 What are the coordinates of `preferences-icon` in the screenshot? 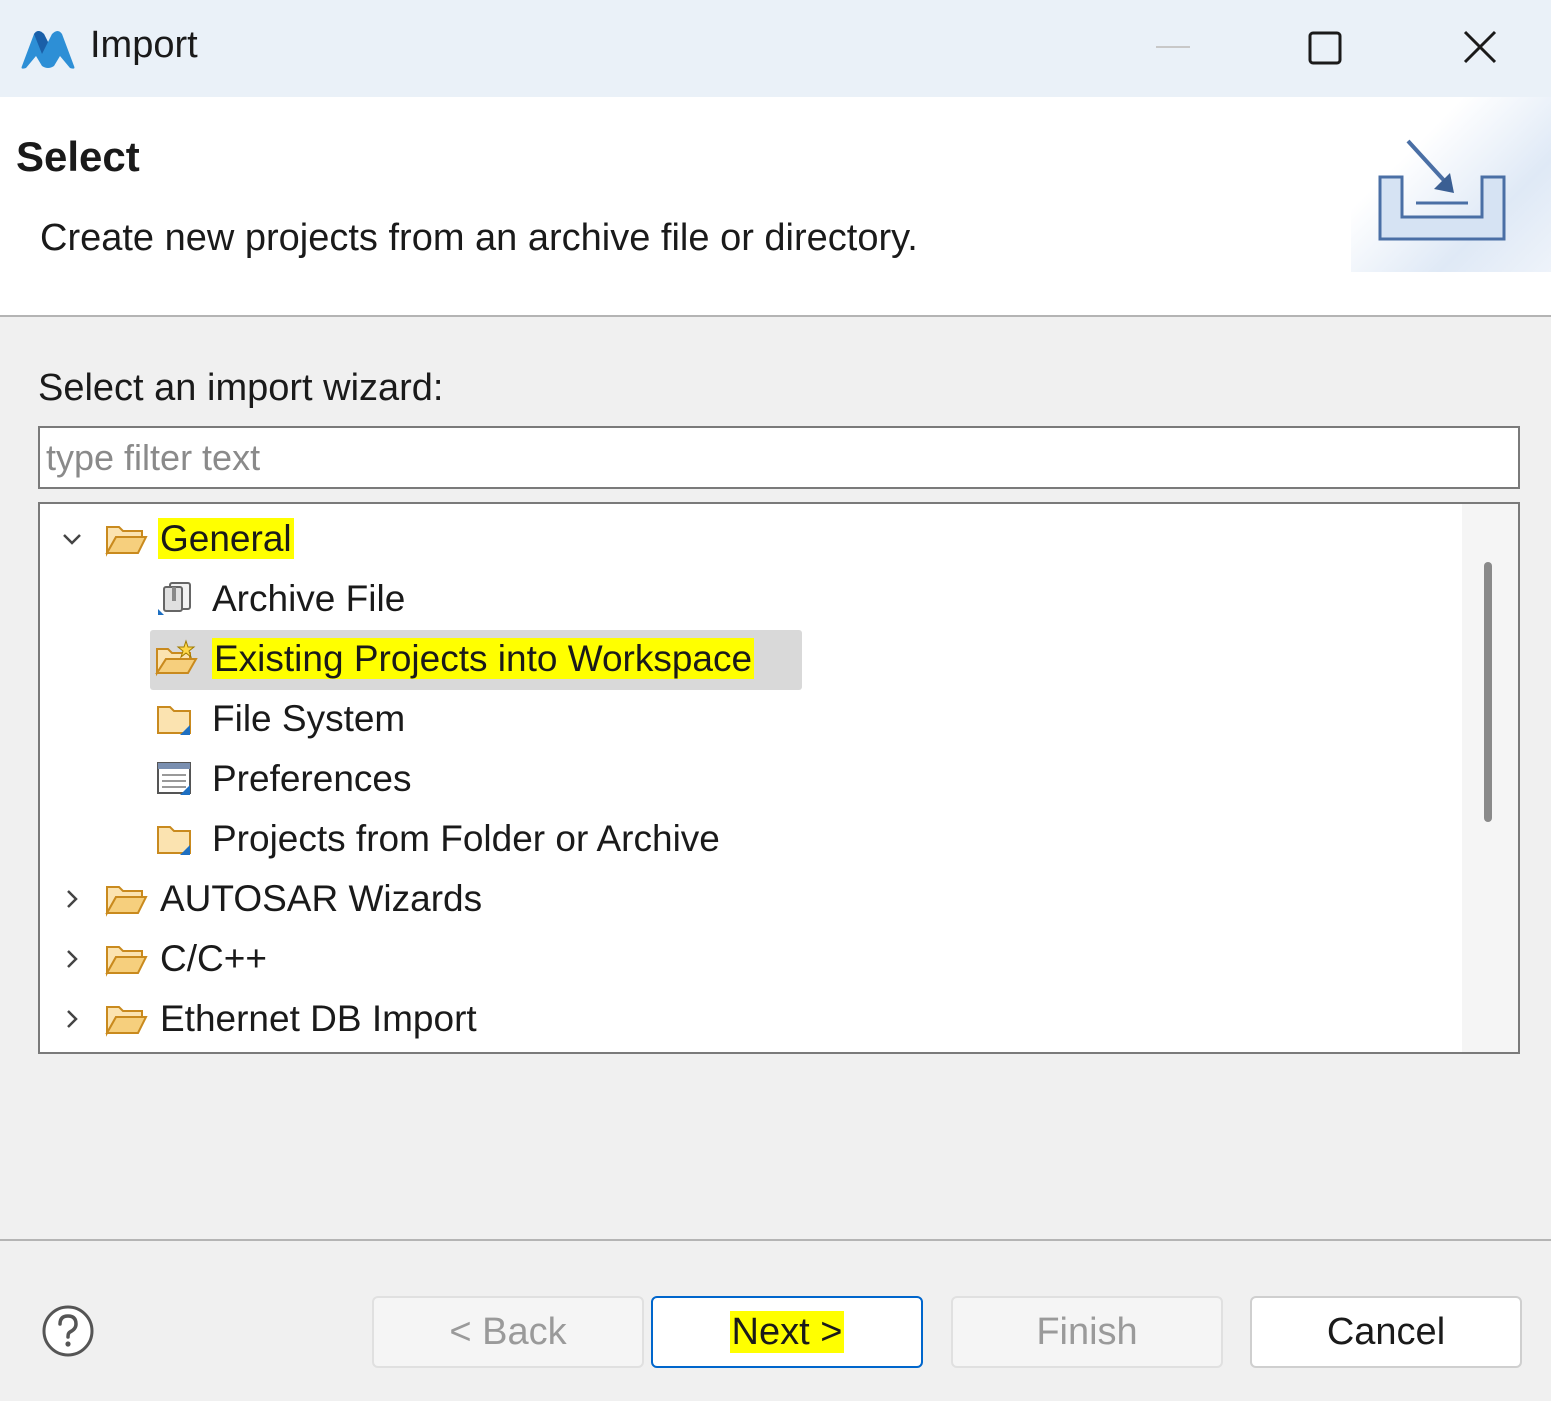 It's located at (174, 778).